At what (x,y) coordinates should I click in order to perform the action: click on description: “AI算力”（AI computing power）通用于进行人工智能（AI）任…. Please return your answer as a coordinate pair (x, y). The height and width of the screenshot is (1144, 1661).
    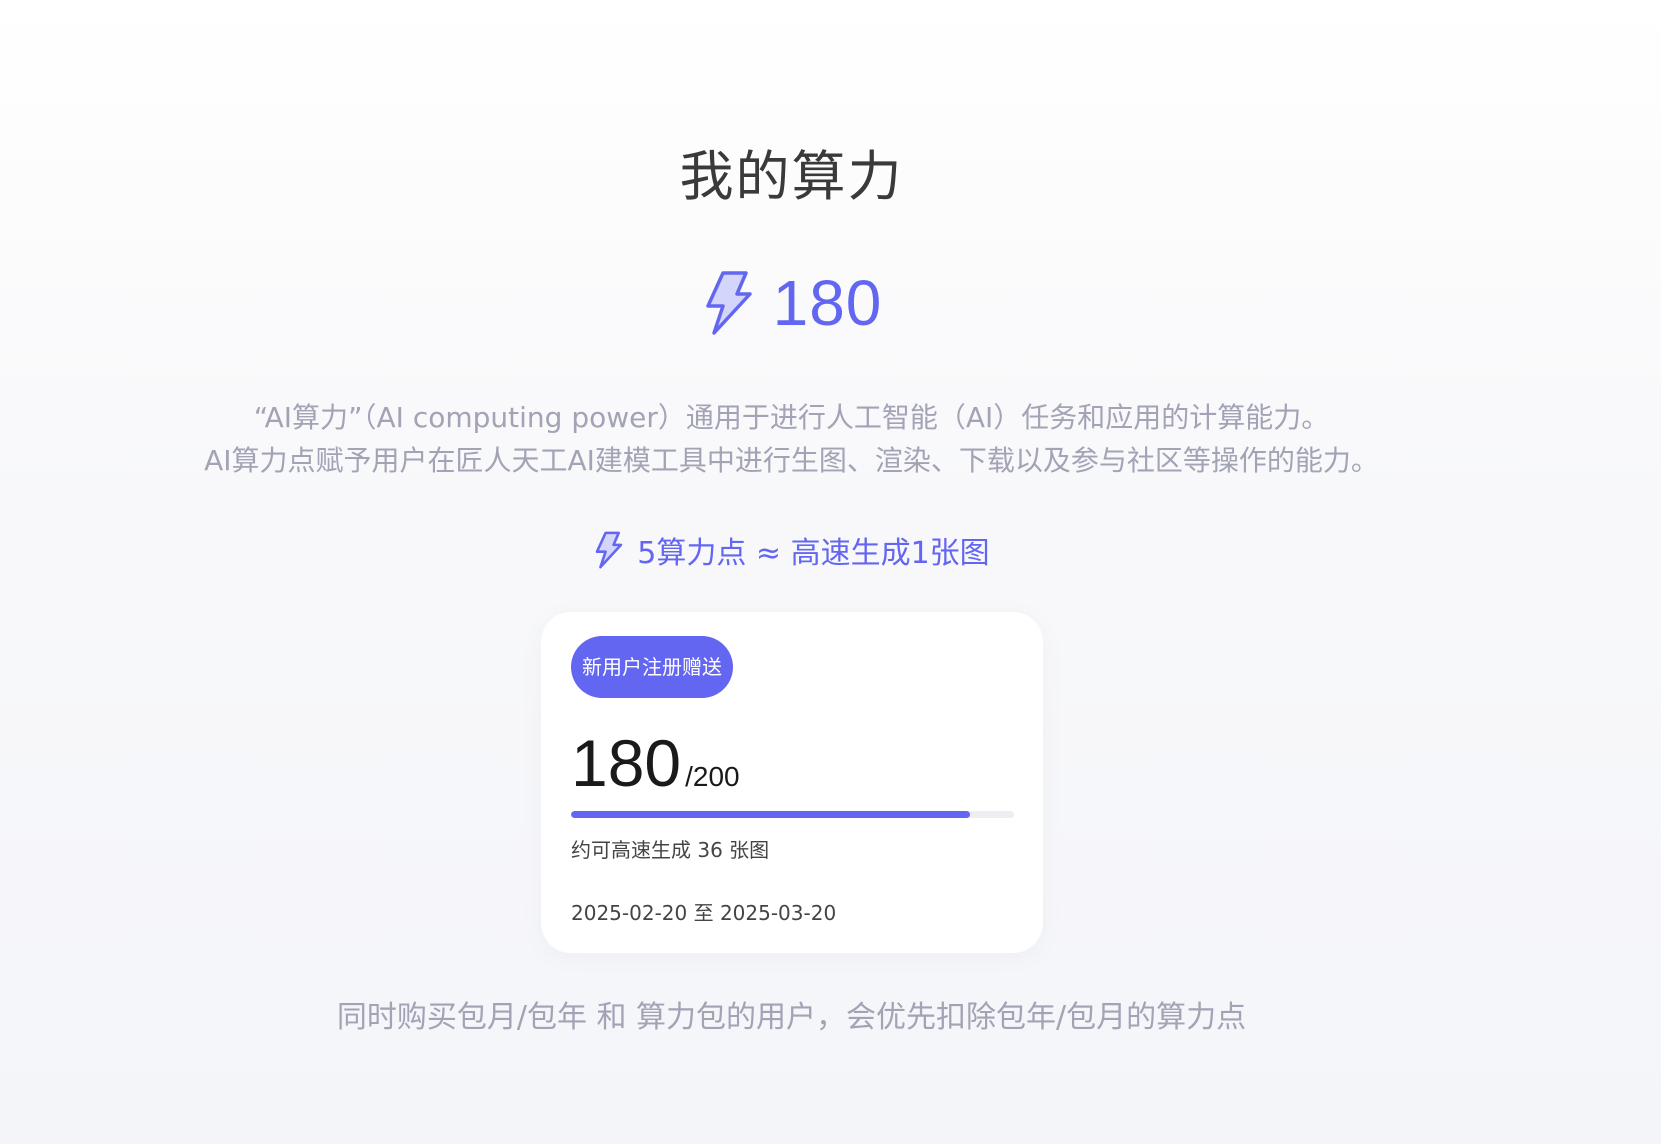
    Looking at the image, I should click on (791, 439).